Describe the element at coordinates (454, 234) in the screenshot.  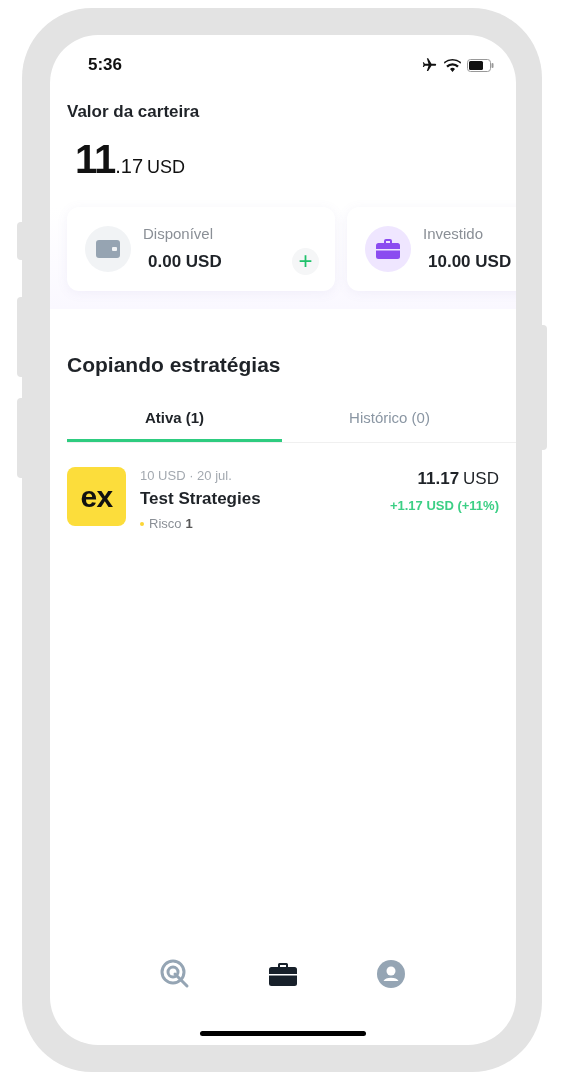
I see `balance-label: Investido` at that location.